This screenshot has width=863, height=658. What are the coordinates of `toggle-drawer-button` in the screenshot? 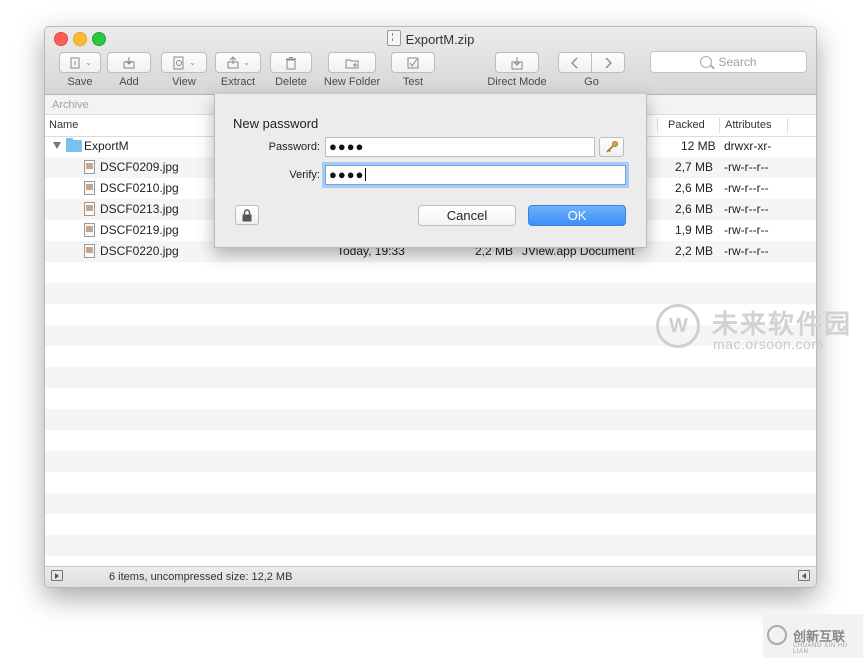 It's located at (804, 575).